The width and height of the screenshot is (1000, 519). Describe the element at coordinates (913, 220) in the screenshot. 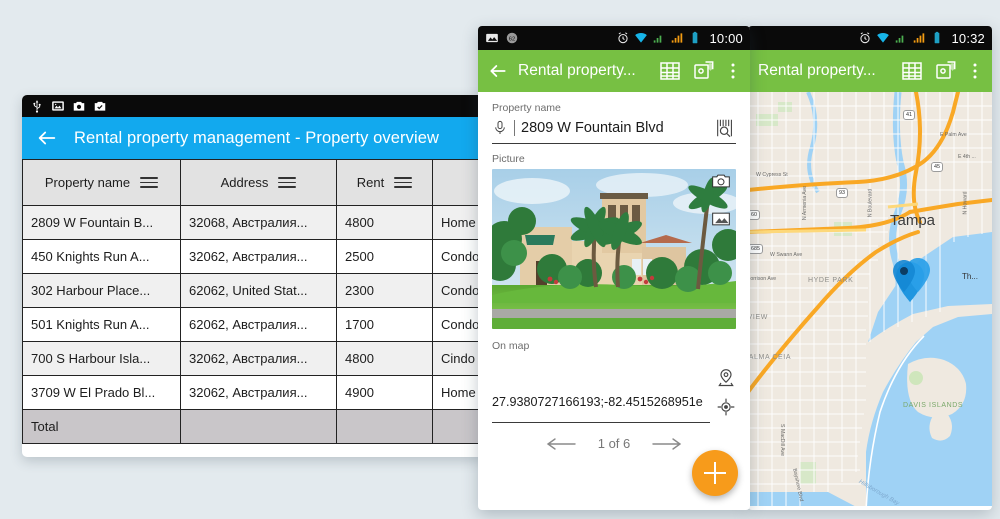

I see `map-label-tampa: Tampa` at that location.